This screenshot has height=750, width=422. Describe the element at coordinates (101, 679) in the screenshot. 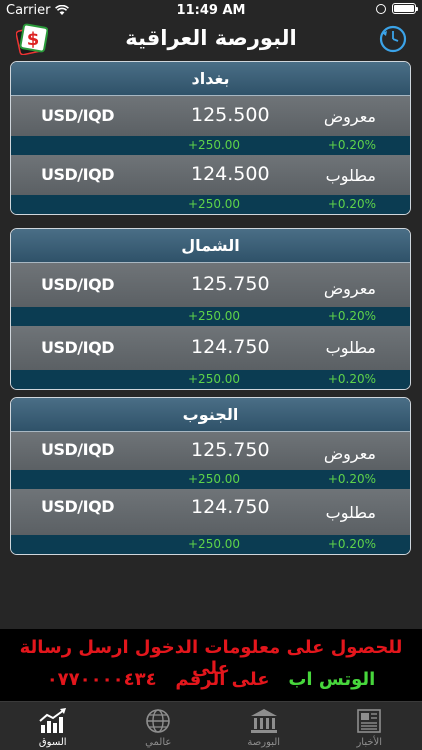

I see `banner-phone-number: ٠٧٧٠٠٠٠٤٣٤` at that location.